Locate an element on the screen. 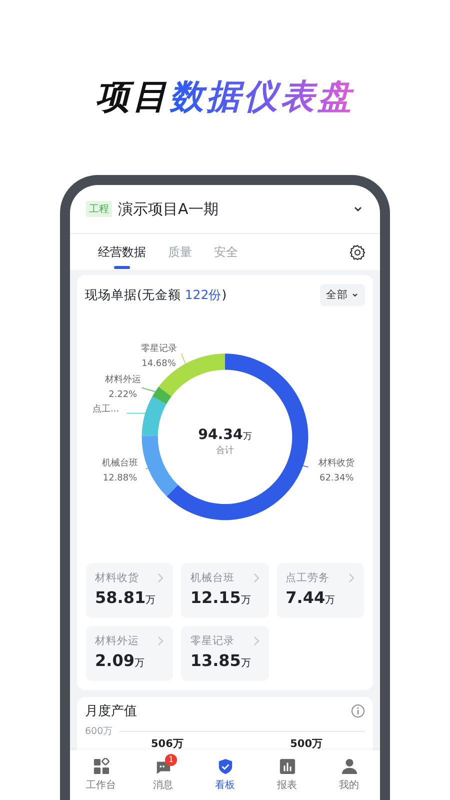 The image size is (450, 800). stat-tile: 机械台班 12.15万 is located at coordinates (225, 590).